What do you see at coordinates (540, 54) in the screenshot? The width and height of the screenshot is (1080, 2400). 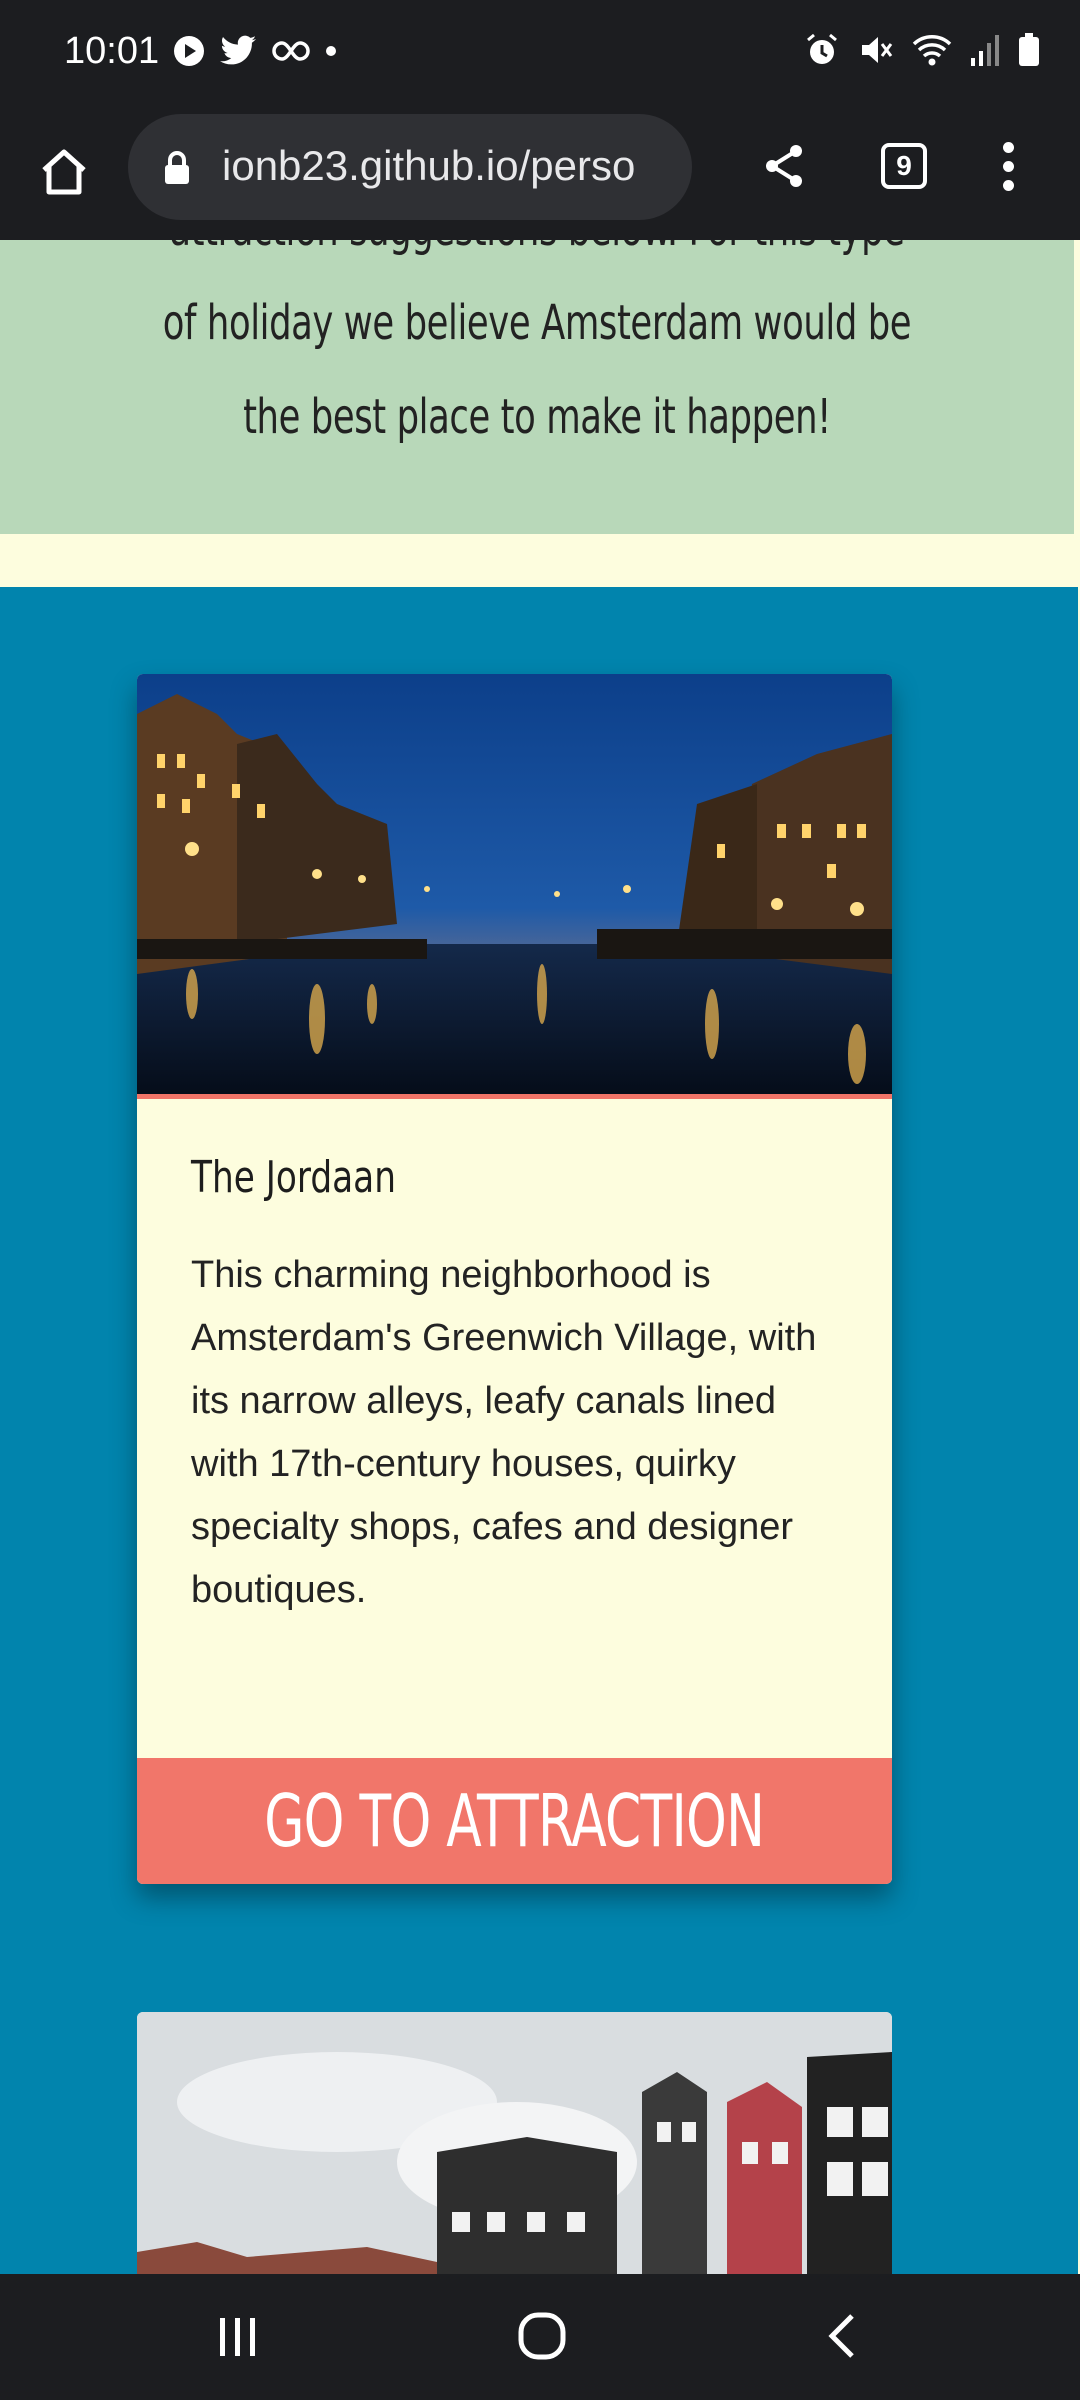 I see `status-bar: 10:01` at bounding box center [540, 54].